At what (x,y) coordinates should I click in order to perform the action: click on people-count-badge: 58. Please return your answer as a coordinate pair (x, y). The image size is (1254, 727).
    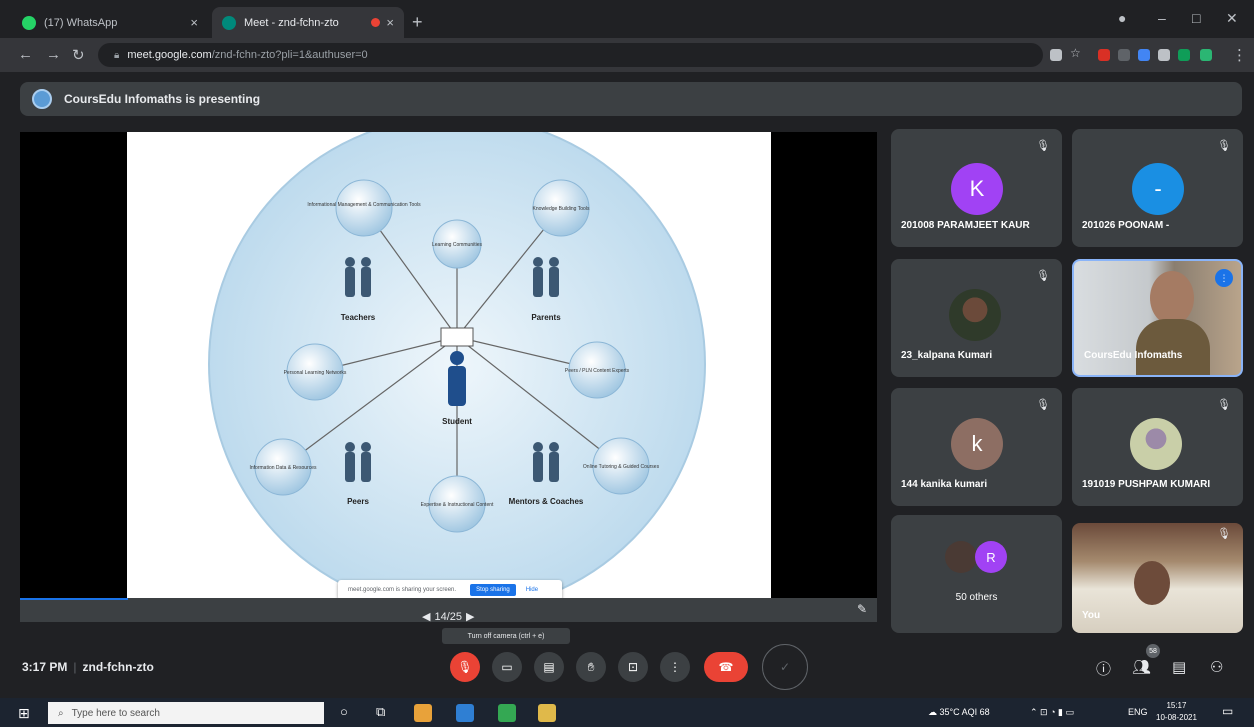
    Looking at the image, I should click on (1153, 651).